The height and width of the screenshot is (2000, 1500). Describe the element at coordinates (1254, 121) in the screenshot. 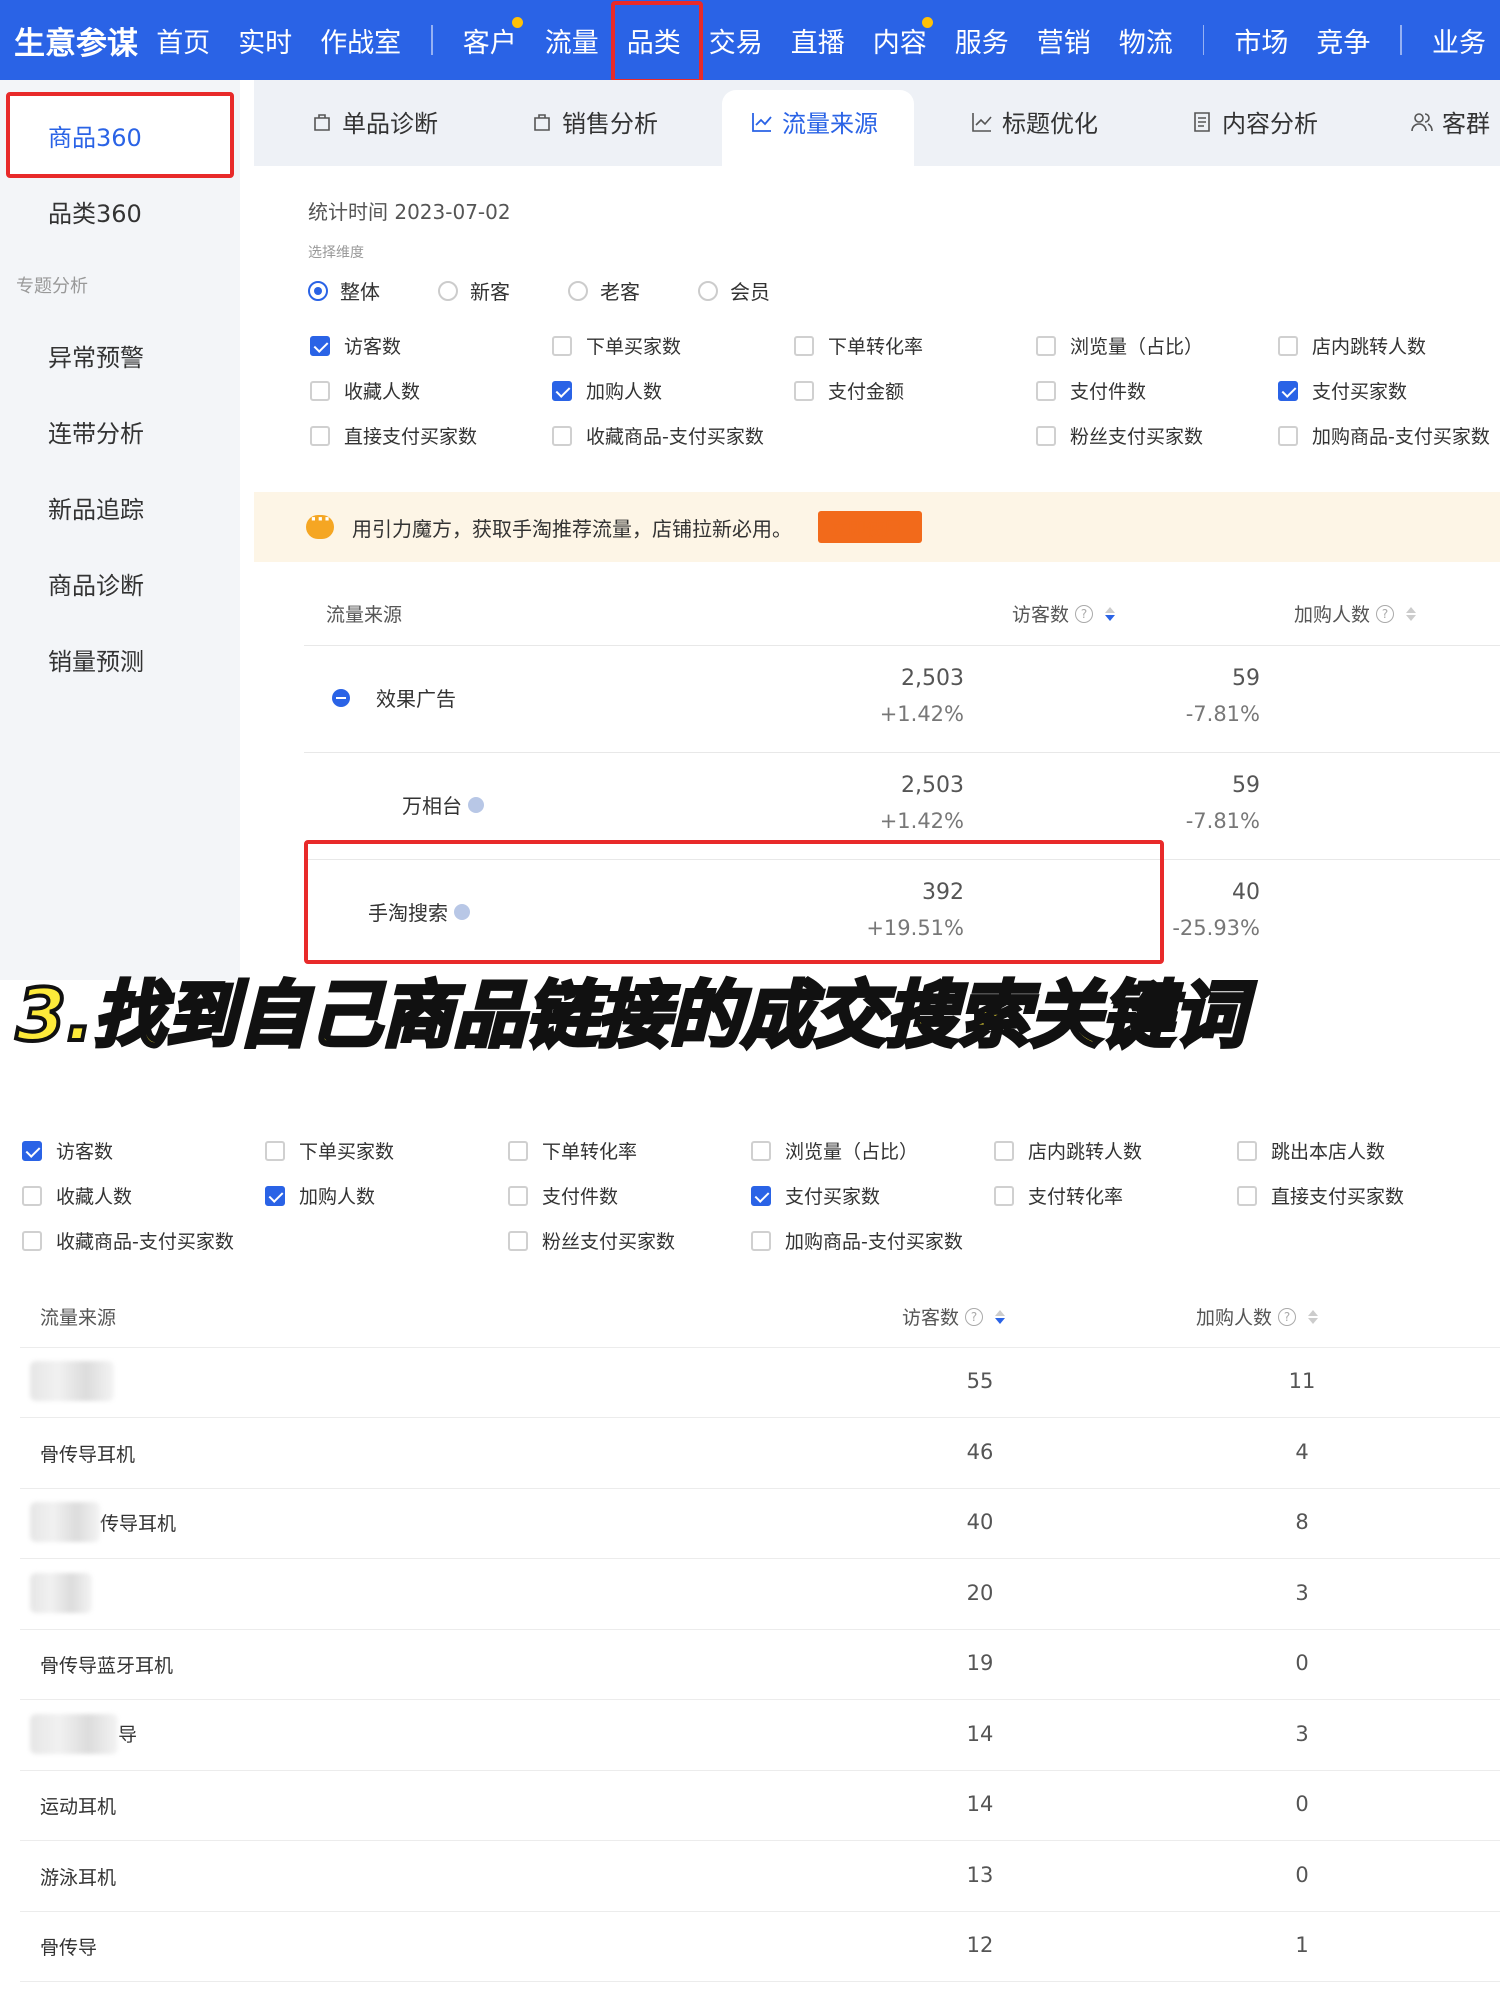

I see `tab-content-analysis: 内容分析` at that location.